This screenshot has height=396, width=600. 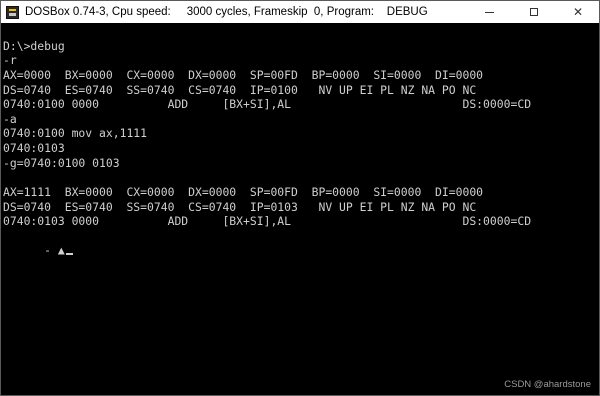 I want to click on console-prompt: - ▲, so click(x=54, y=250).